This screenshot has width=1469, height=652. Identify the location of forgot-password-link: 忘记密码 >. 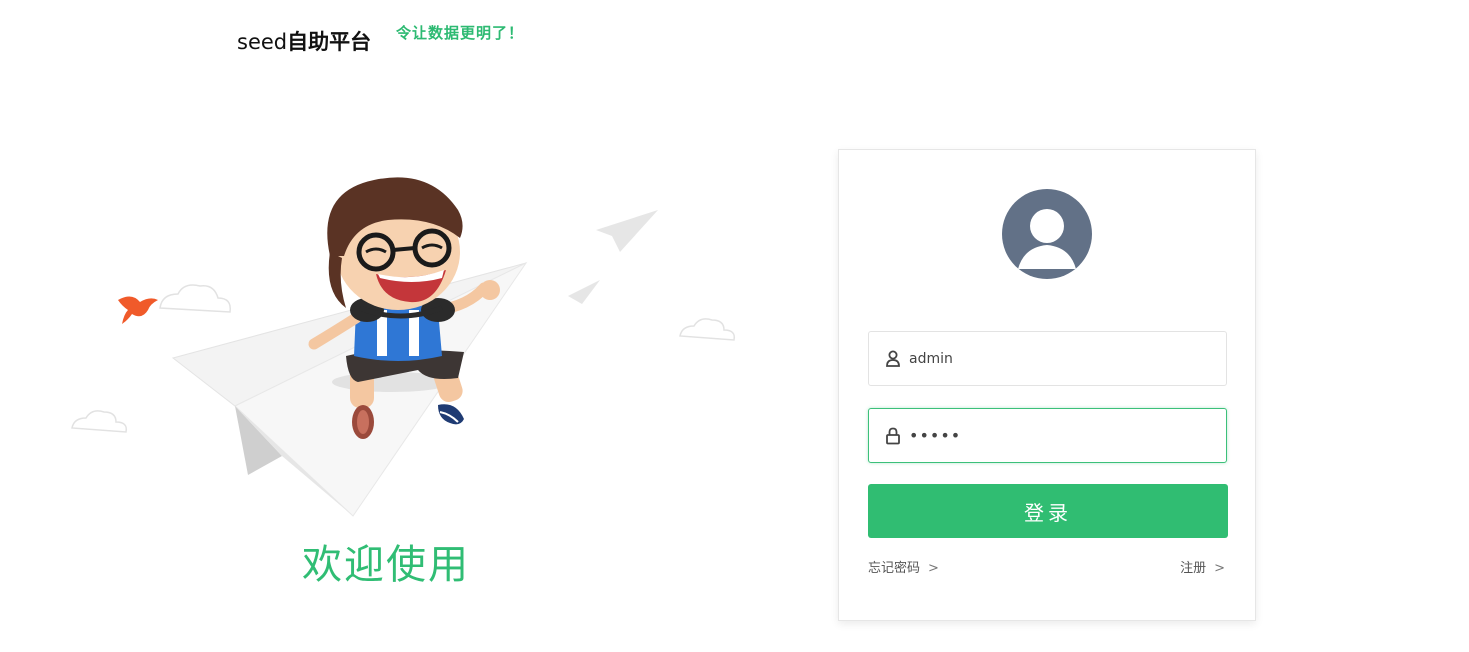
(903, 566).